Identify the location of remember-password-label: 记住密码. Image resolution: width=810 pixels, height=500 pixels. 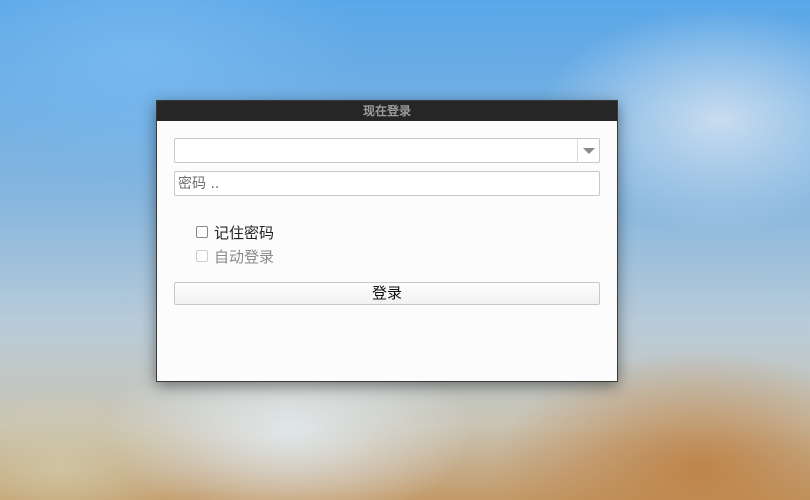
(244, 232).